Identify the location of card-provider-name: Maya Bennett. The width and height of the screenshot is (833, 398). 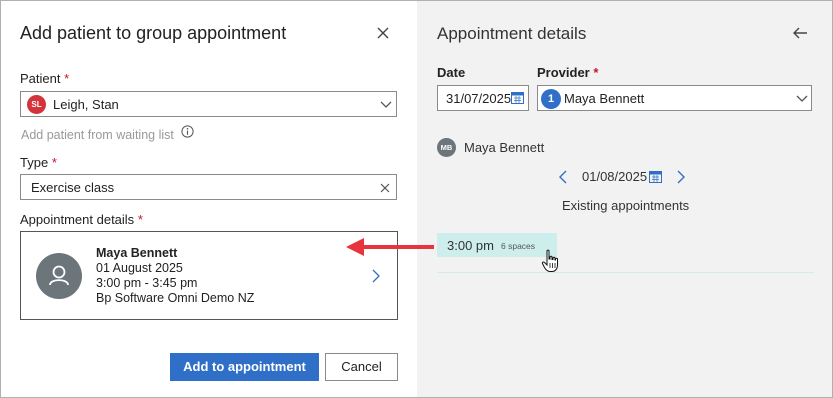
(137, 253).